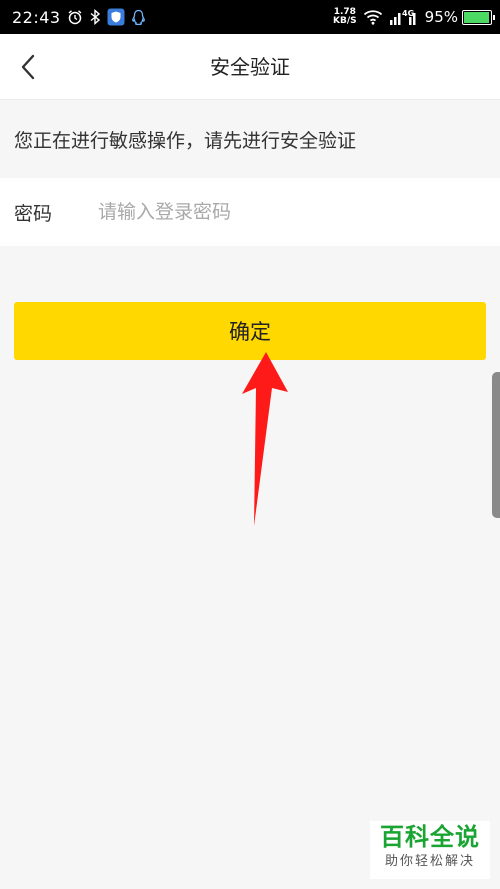  Describe the element at coordinates (95, 17) in the screenshot. I see `bluetooth-icon` at that location.